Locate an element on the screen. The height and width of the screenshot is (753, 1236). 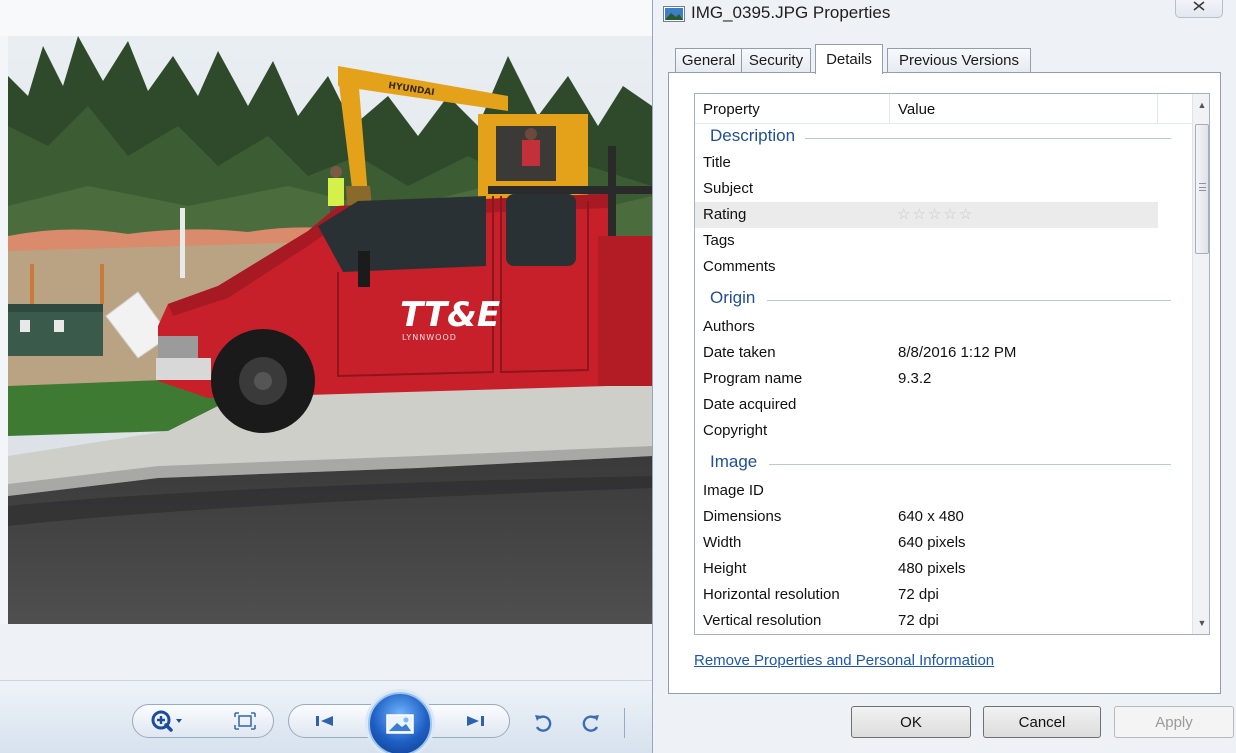
scroll-down-button: ▼ is located at coordinates (1201, 623).